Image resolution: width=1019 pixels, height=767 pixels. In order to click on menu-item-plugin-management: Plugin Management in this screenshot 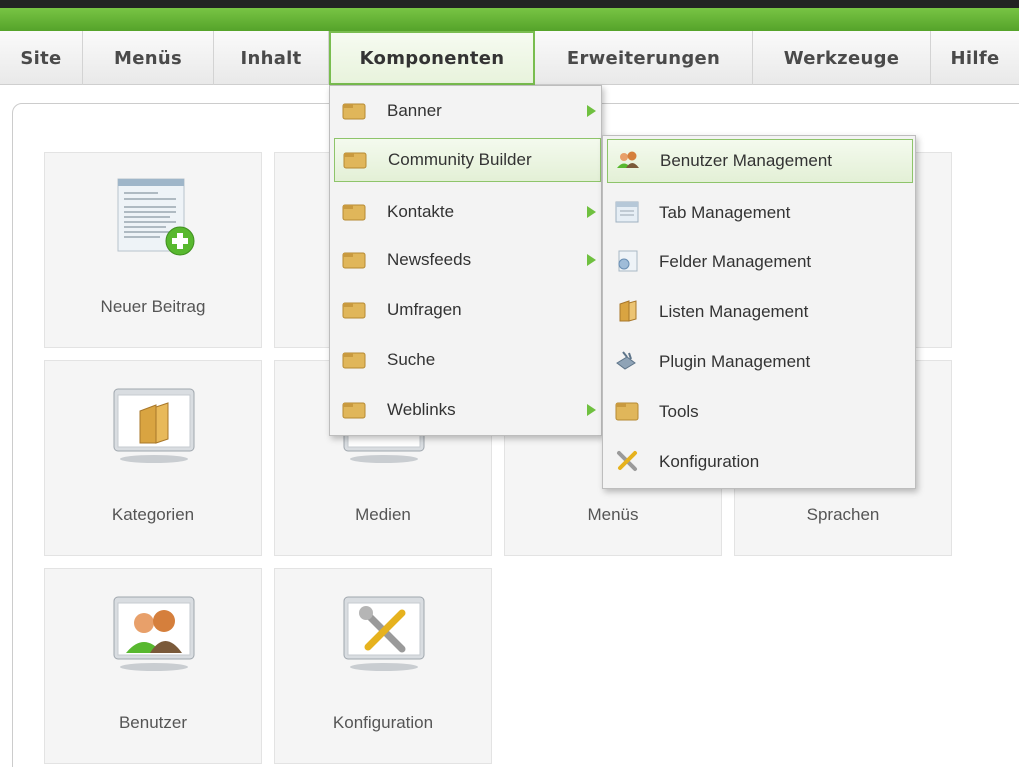, I will do `click(760, 362)`.